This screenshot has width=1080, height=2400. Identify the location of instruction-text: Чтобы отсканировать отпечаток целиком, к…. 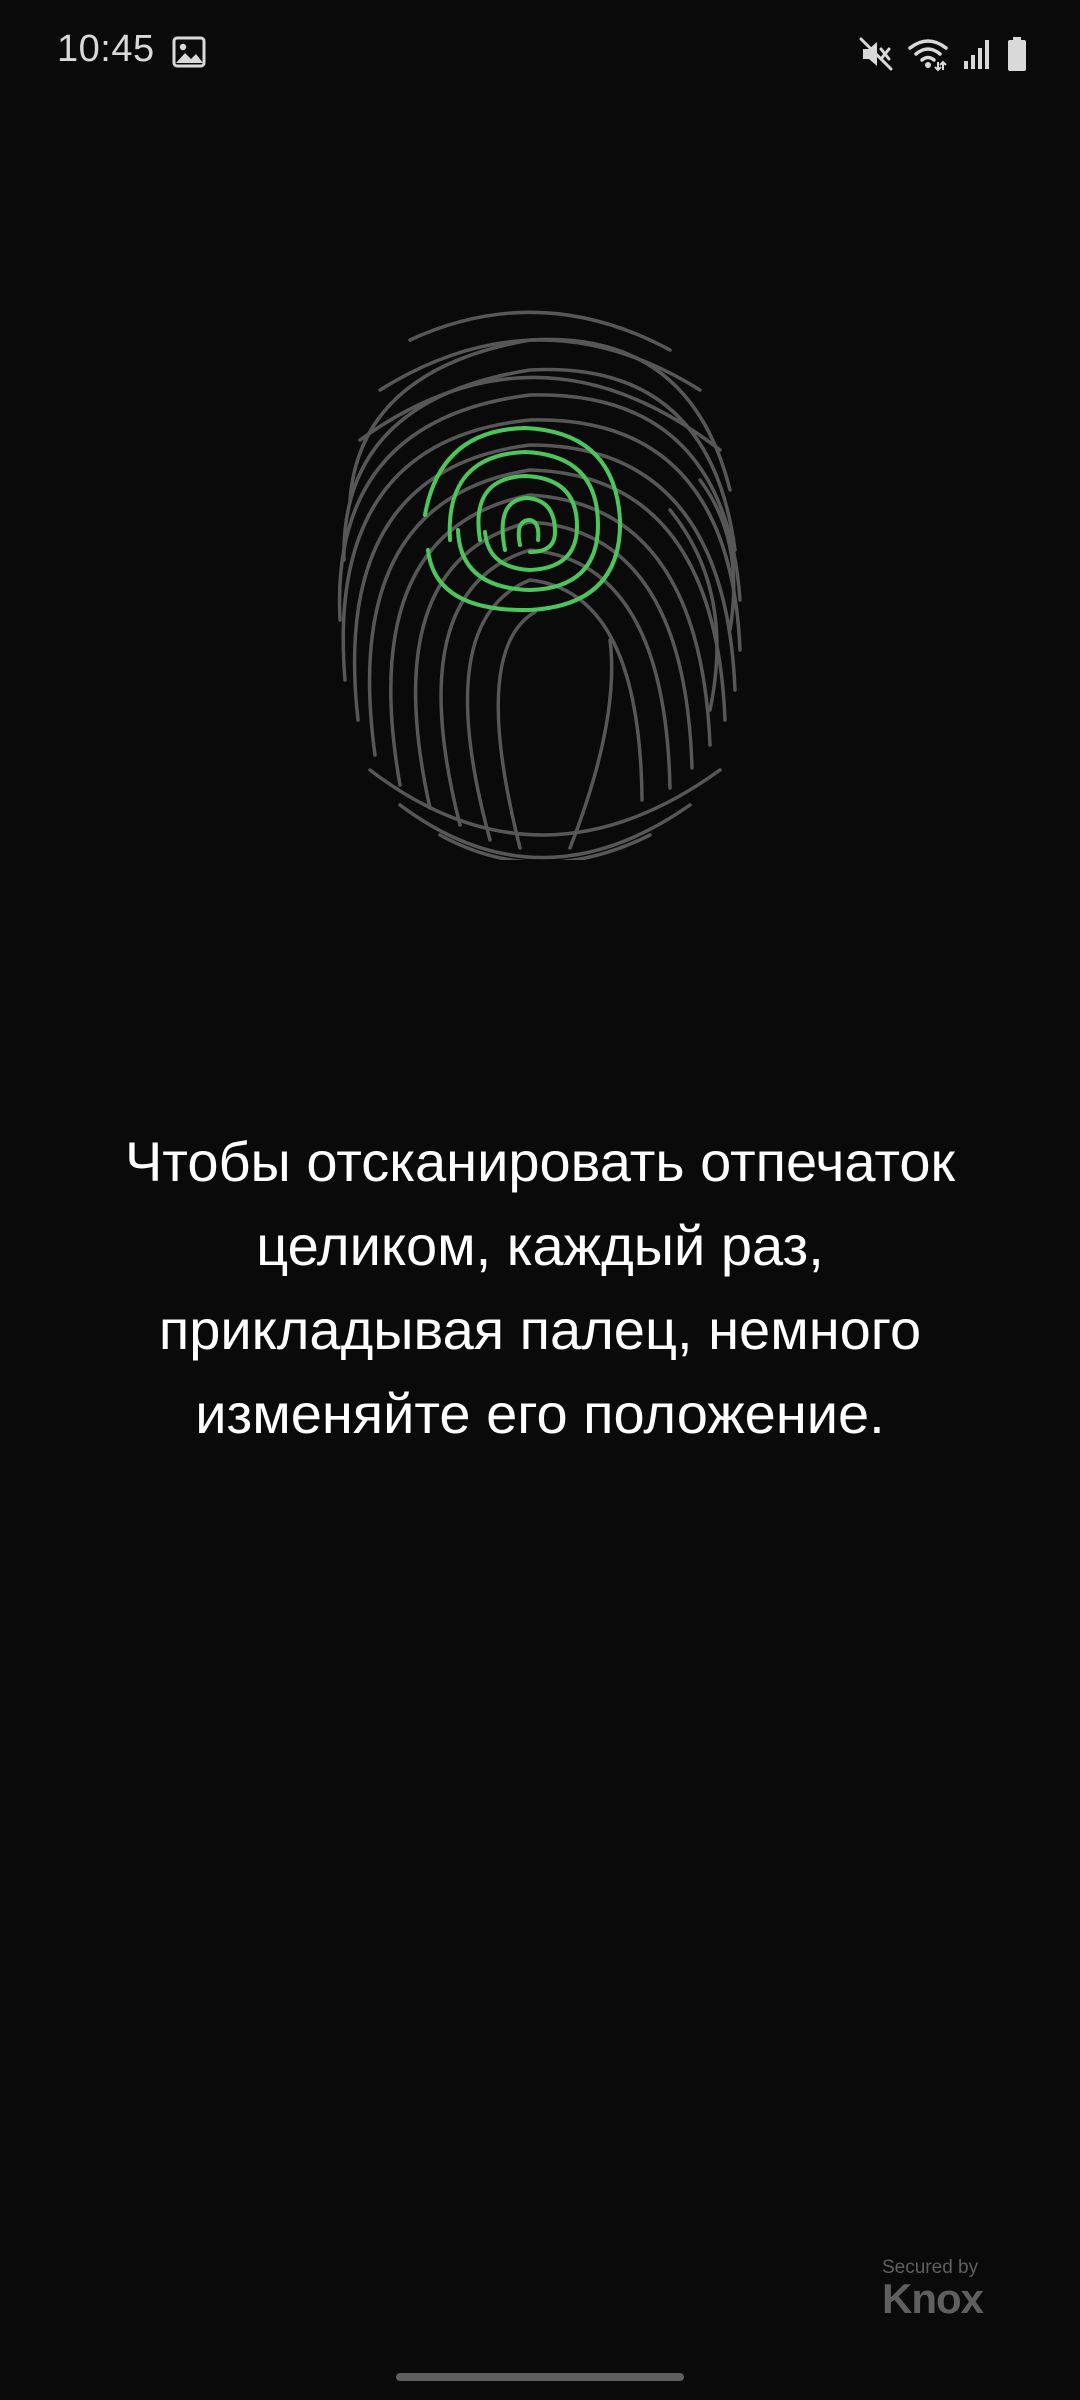
(540, 1287).